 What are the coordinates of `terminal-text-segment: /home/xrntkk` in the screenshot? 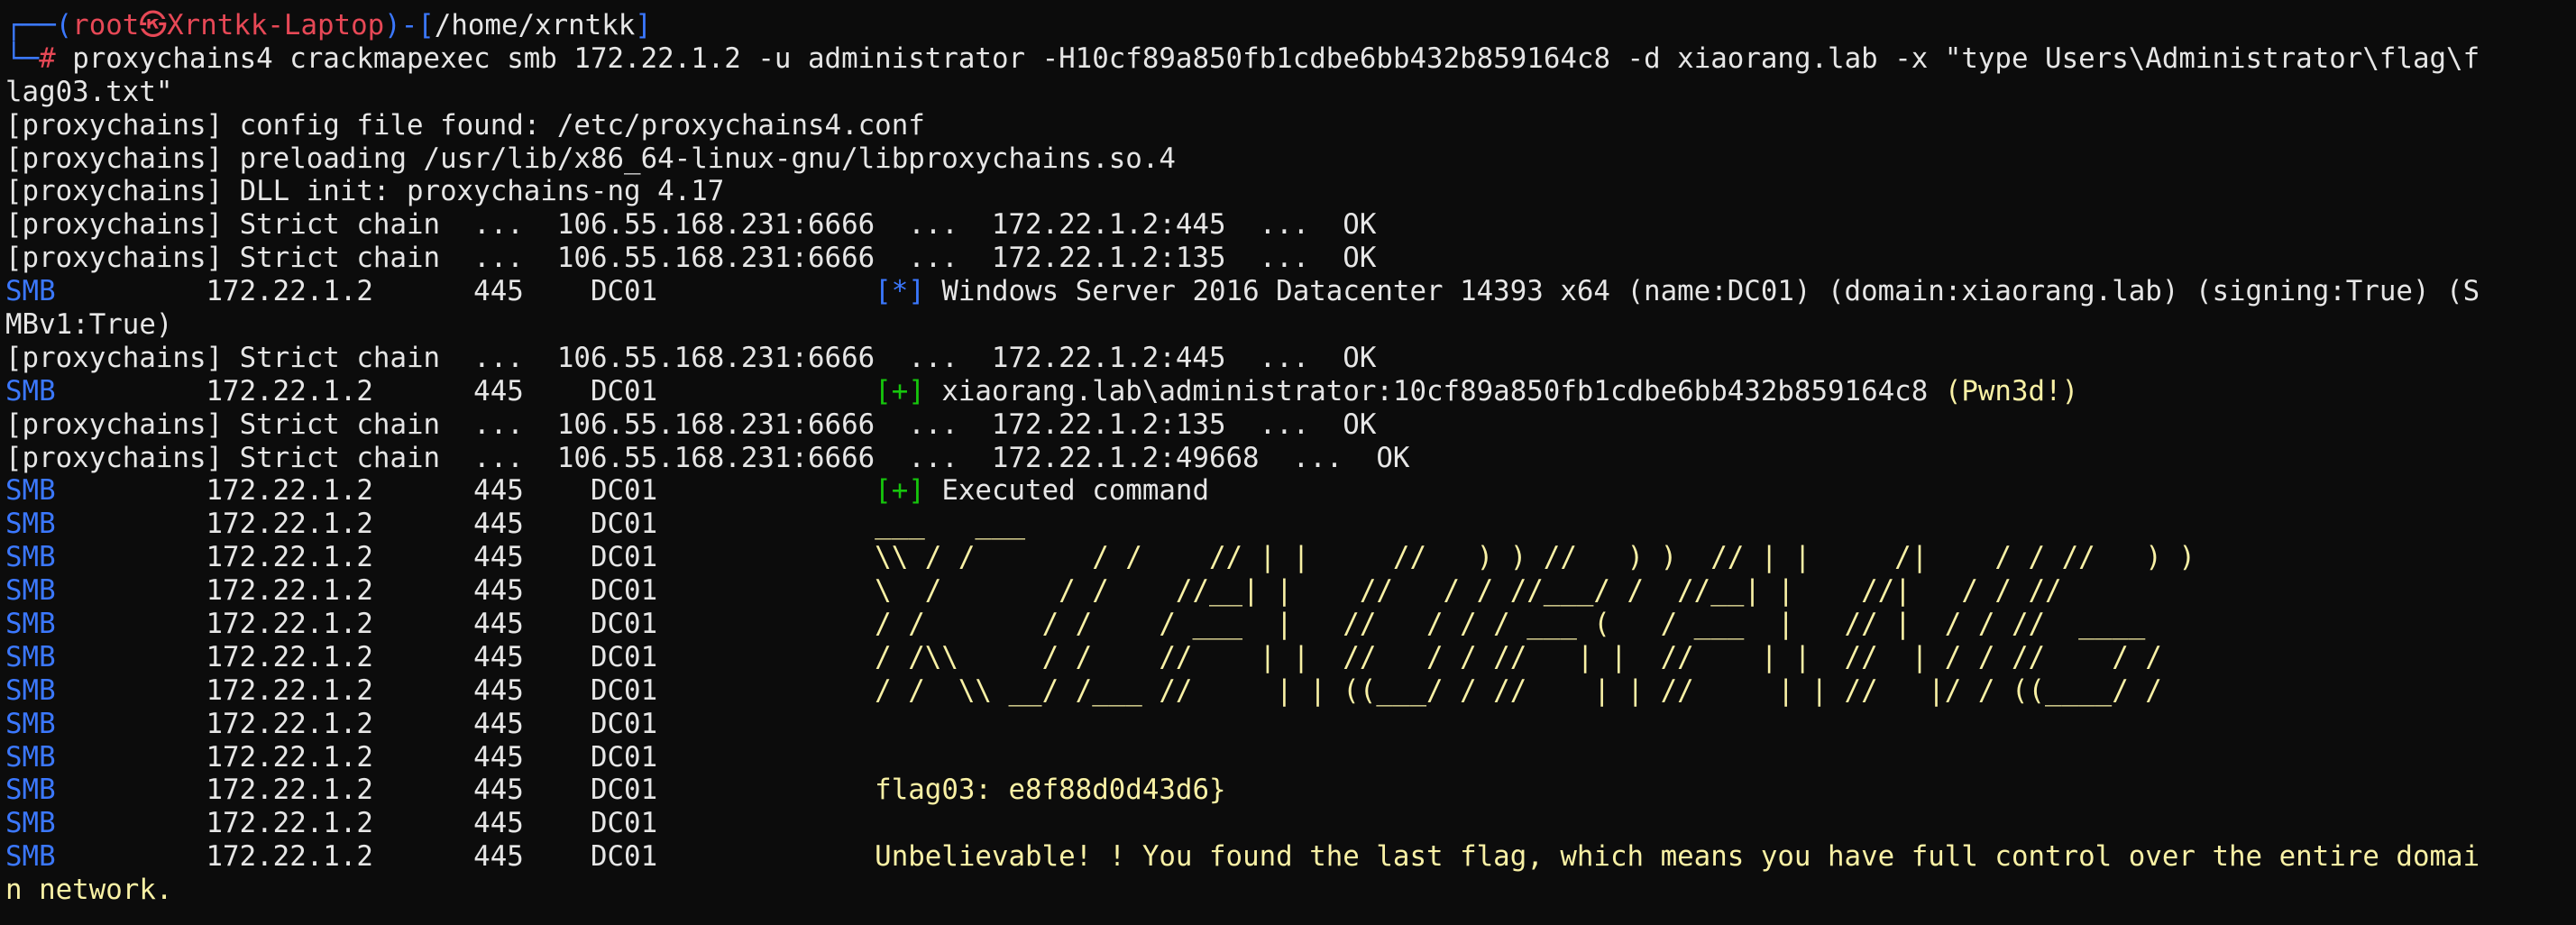 It's located at (535, 25).